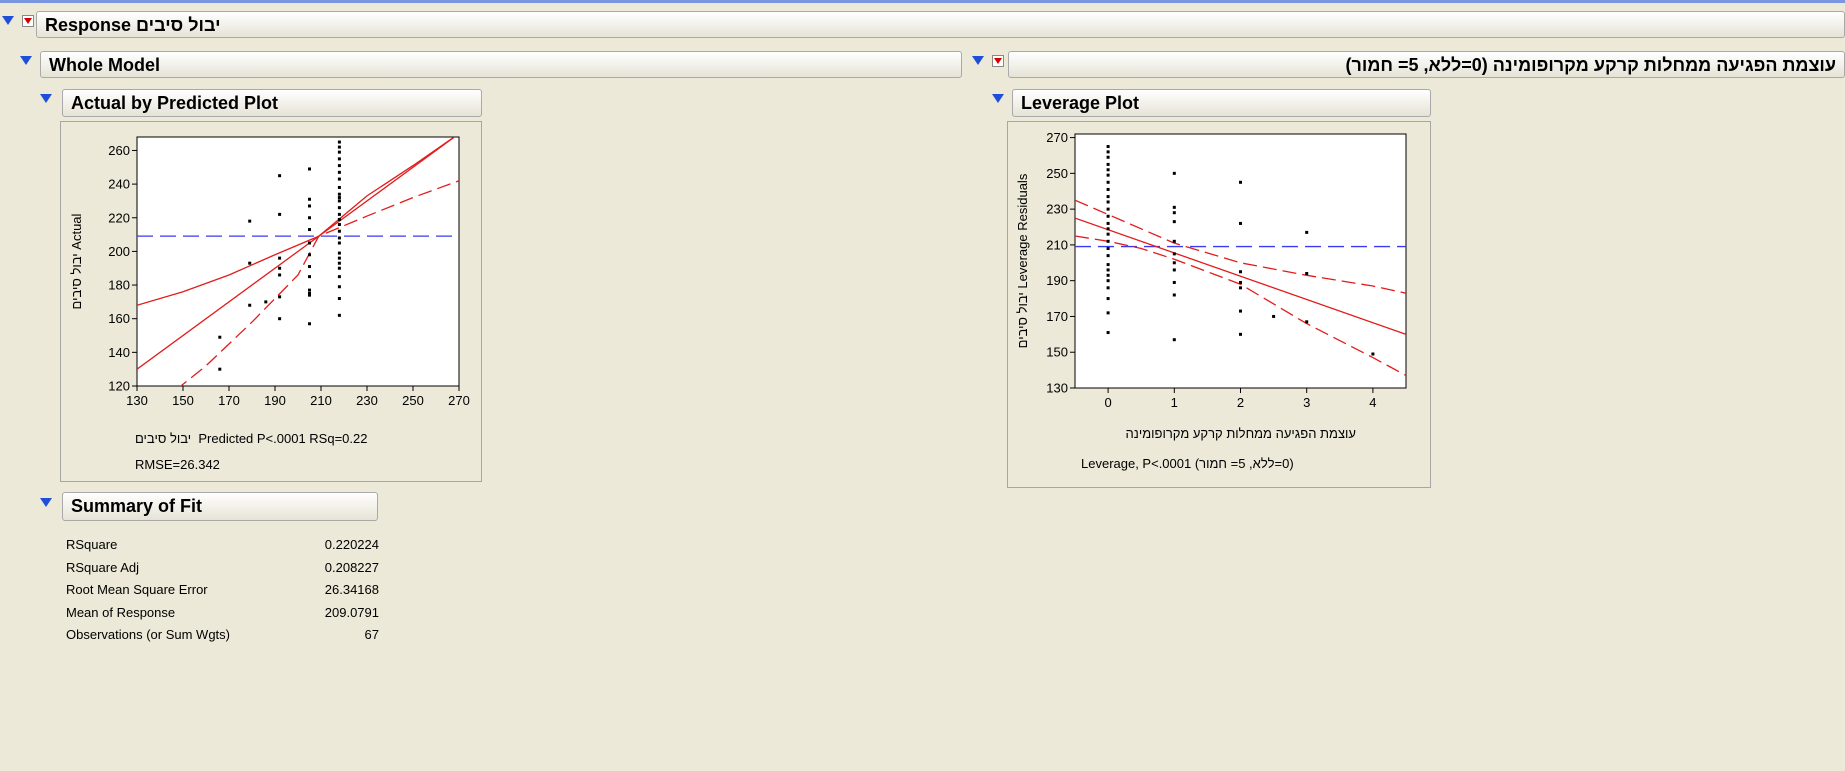  I want to click on actual-predicted-header: Actual by Predicted Plot, so click(272, 103).